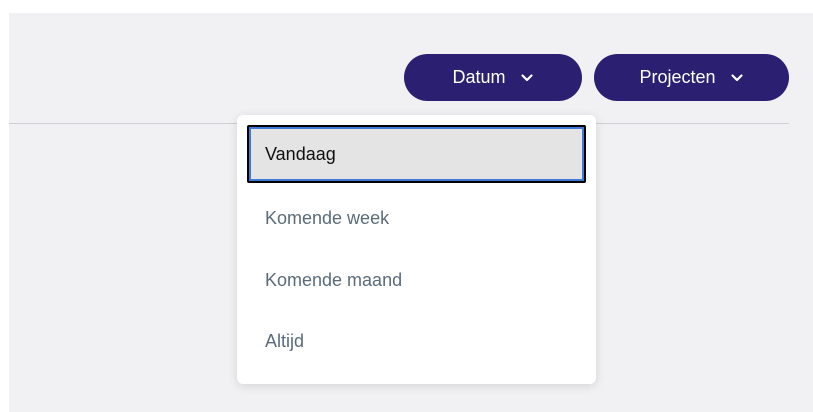 This screenshot has height=412, width=813. I want to click on dropdown-option-vandaag: Vandaag, so click(416, 154).